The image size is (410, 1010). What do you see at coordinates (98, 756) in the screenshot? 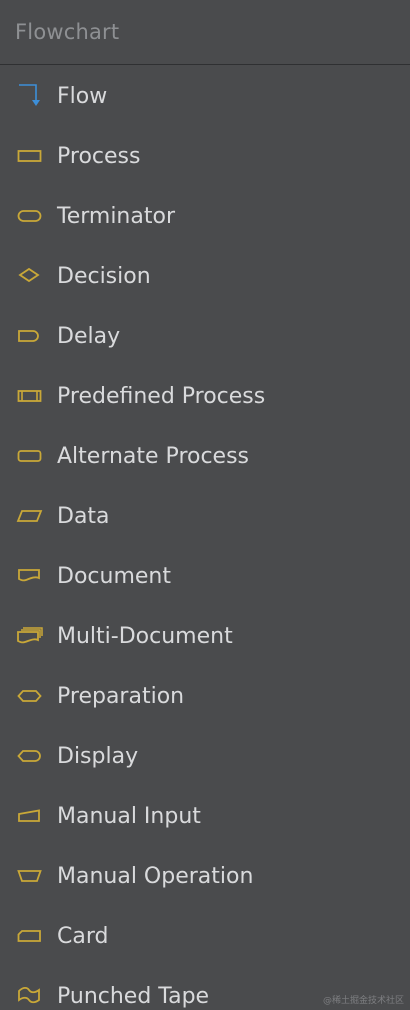
I see `shape-item-label: Display` at bounding box center [98, 756].